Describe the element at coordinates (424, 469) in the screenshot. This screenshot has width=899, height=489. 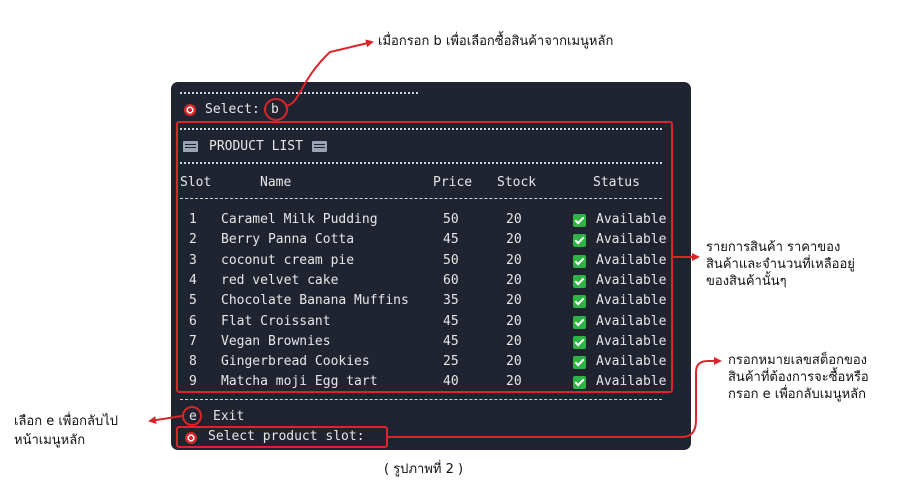
I see `figure-caption: ( รูปภาพที่ 2 )` at that location.